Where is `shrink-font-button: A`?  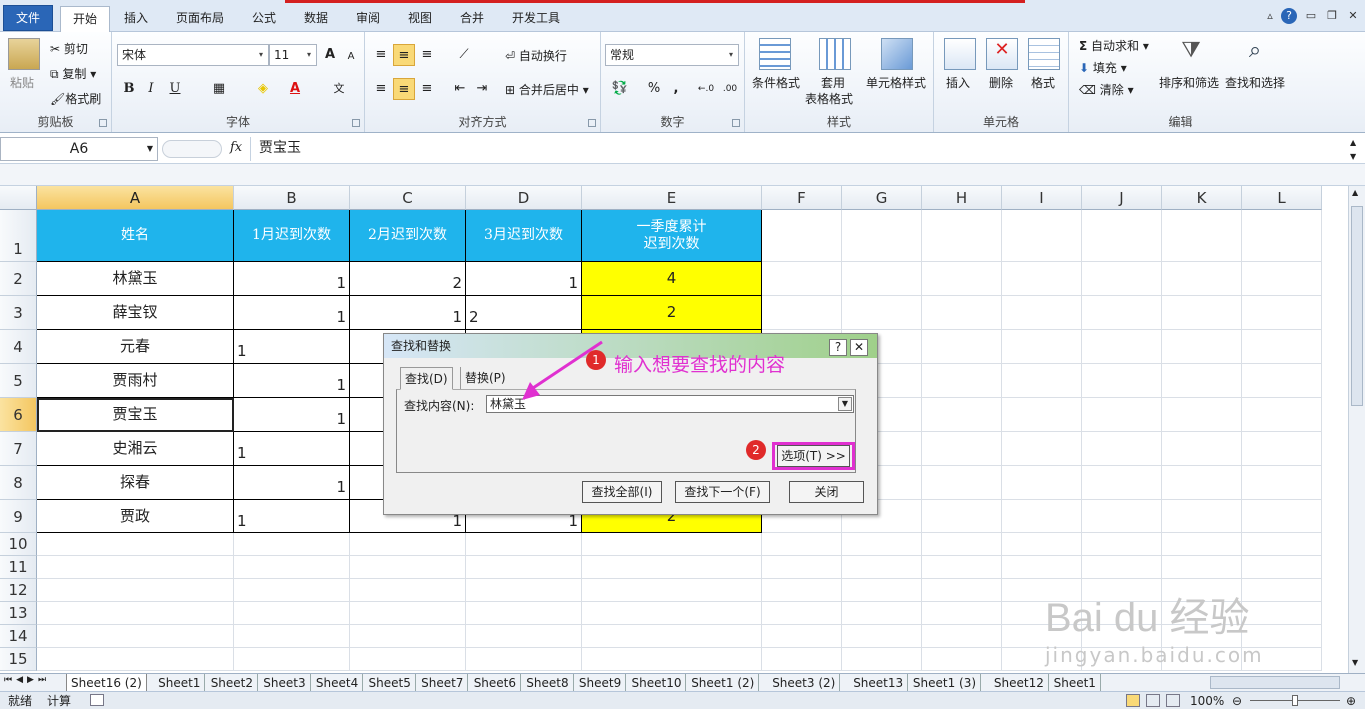
shrink-font-button: A is located at coordinates (351, 57).